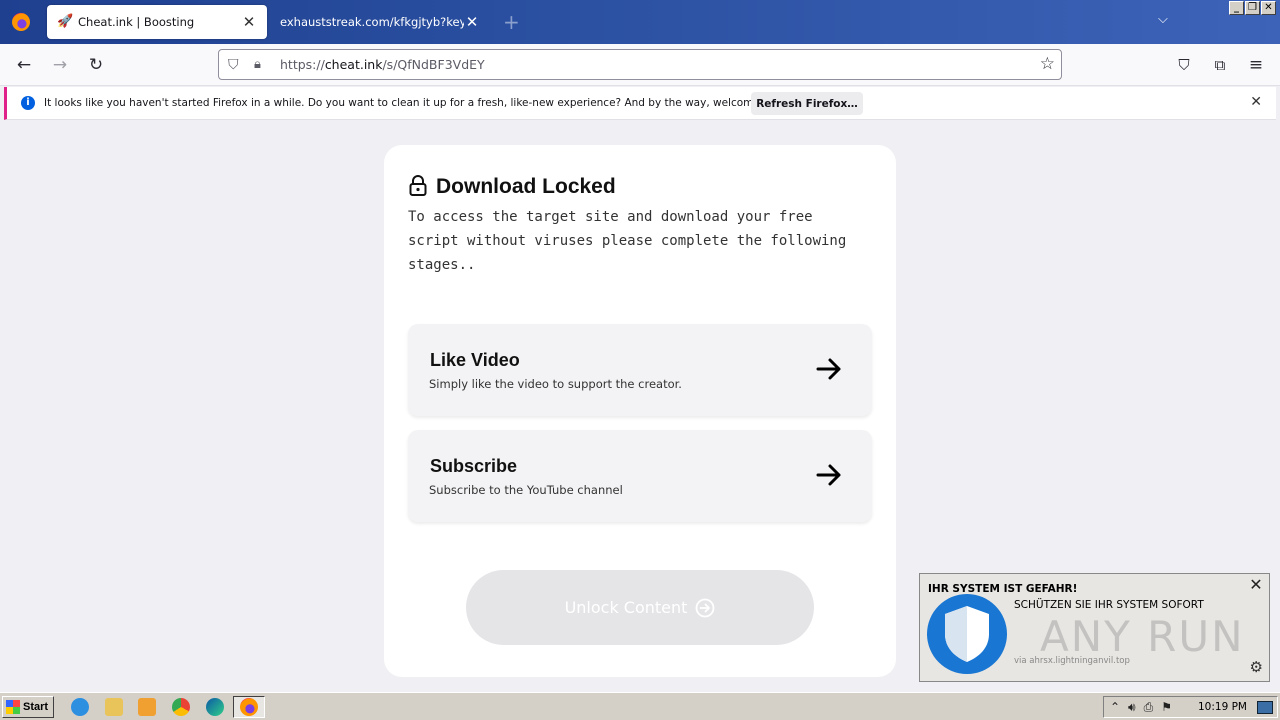 The image size is (1280, 720). I want to click on restore-button: ❐, so click(1252, 8).